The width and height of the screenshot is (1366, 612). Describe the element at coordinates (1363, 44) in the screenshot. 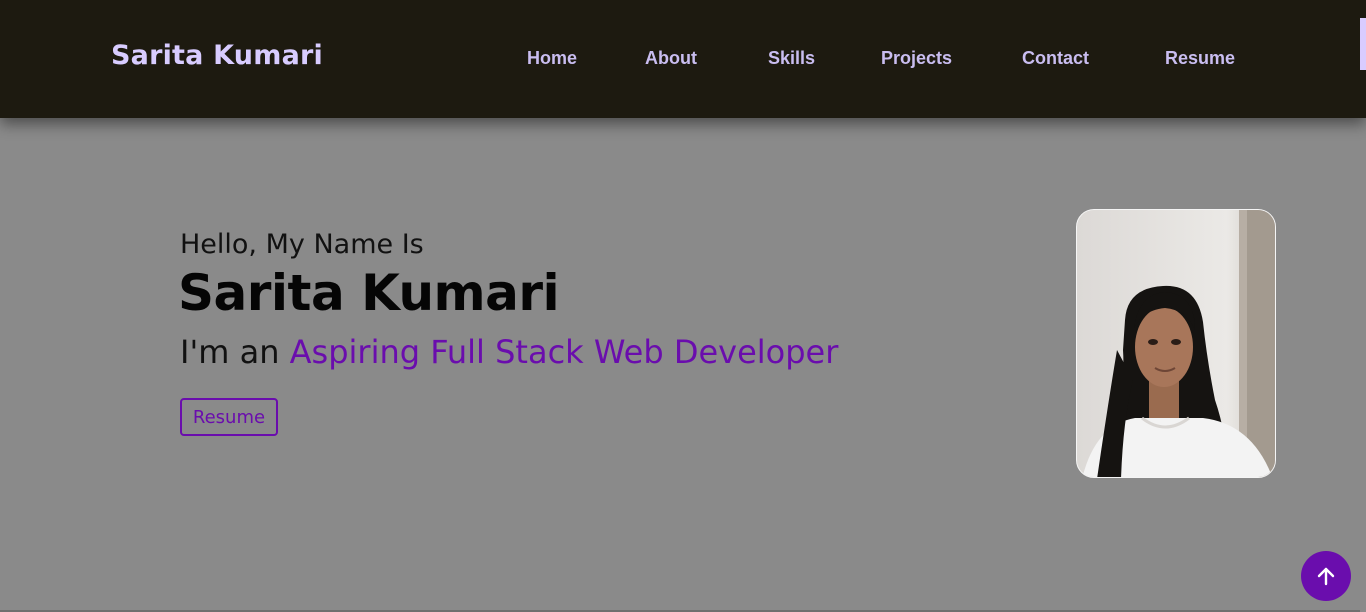

I see `scrollbar-thumb` at that location.